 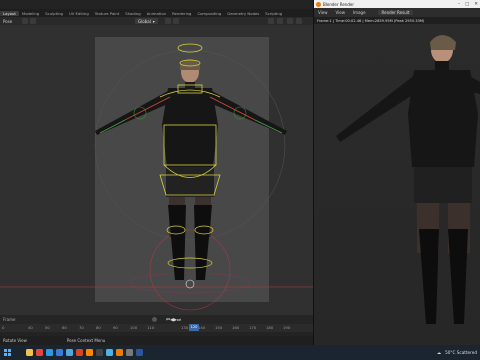 What do you see at coordinates (243, 13) in the screenshot?
I see `tab-geometry-nodes: Geometry Nodes` at bounding box center [243, 13].